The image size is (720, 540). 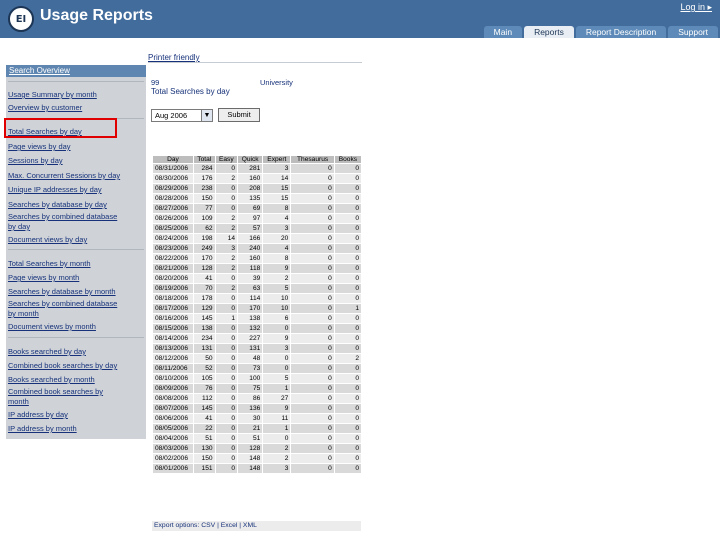 I want to click on sidebar-item-searches-combined-day-cont: by day, so click(x=77, y=227).